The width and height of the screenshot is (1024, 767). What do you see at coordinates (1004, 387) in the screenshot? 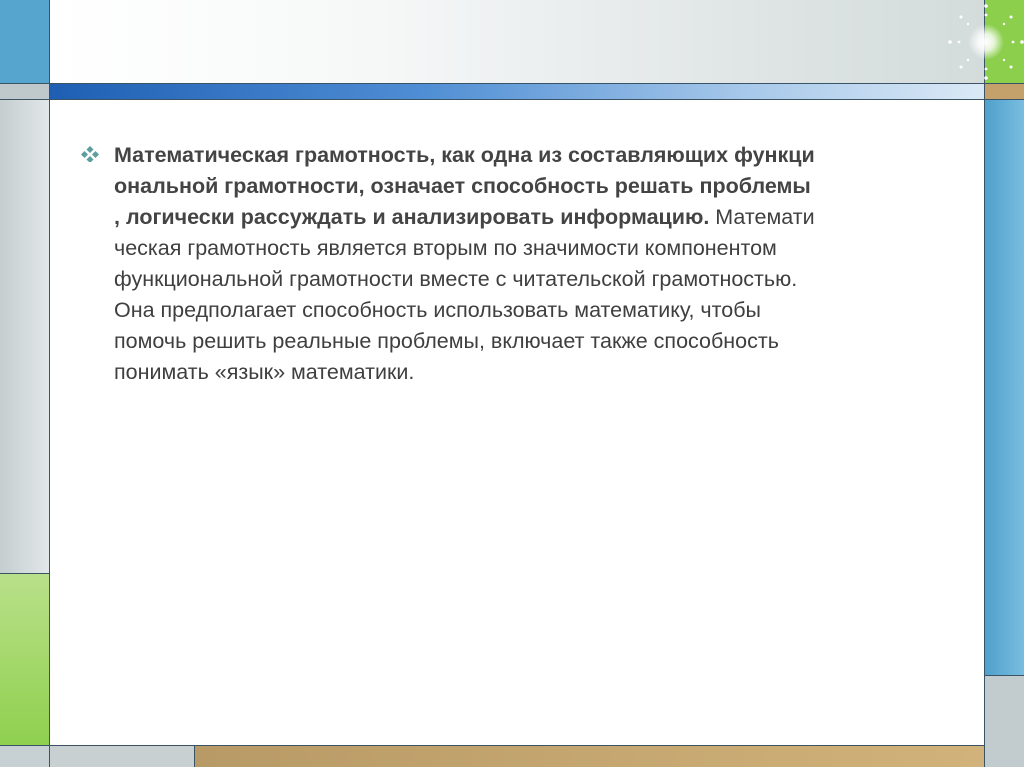
I see `right-blue-panel` at bounding box center [1004, 387].